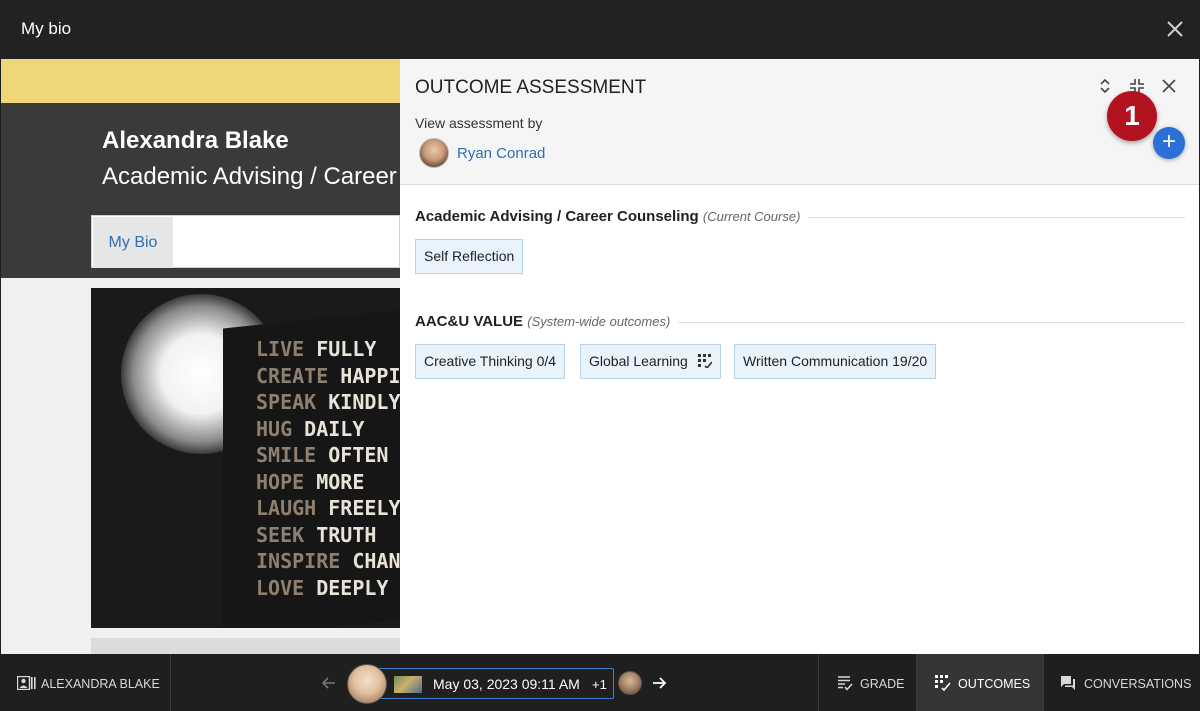  I want to click on photo-word: SPEAK, so click(286, 402).